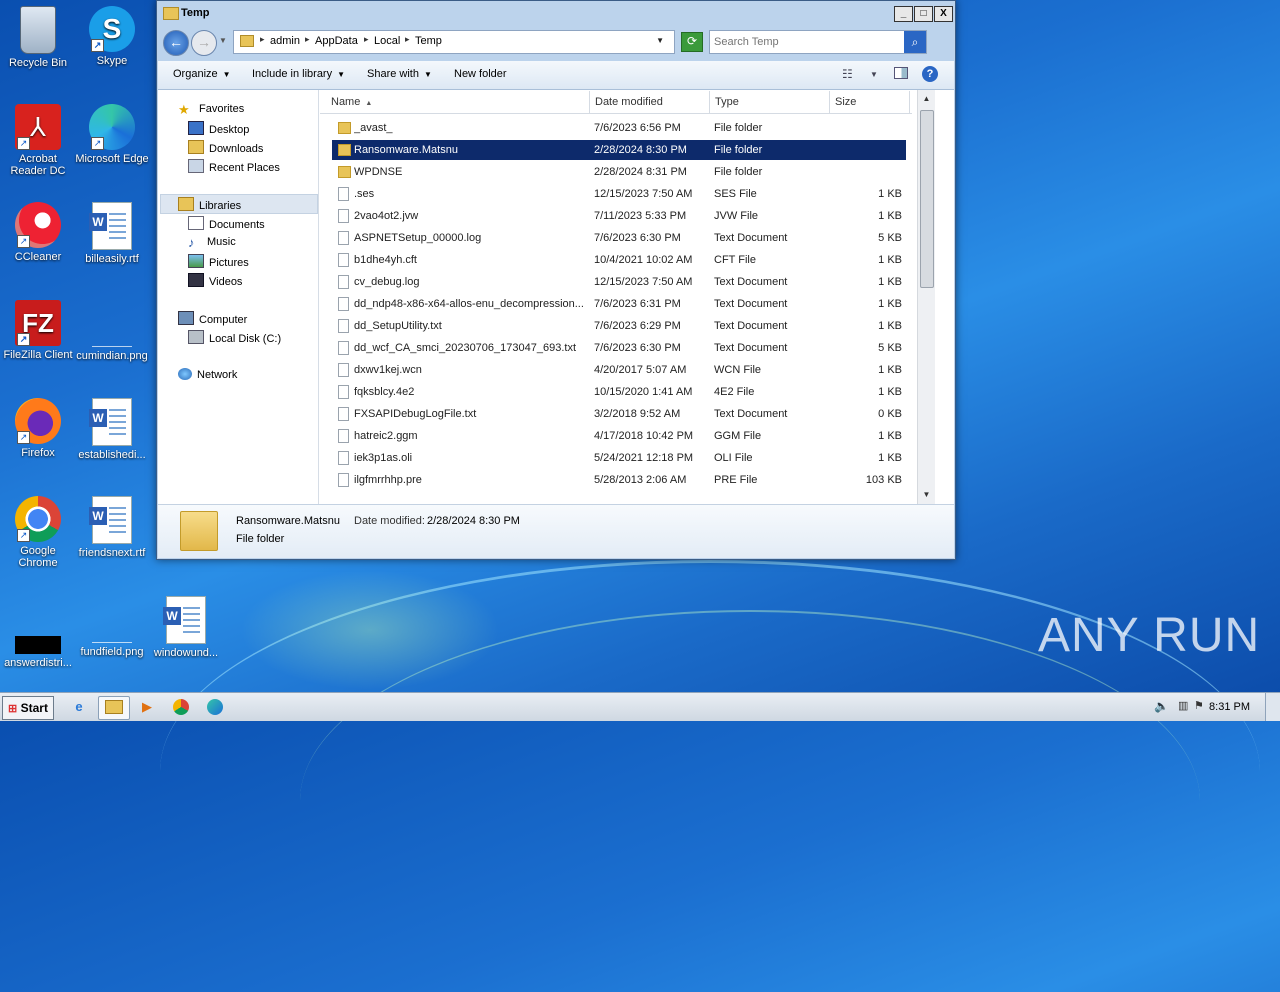  Describe the element at coordinates (285, 41) in the screenshot. I see `breadcrumb-admin: admin` at that location.